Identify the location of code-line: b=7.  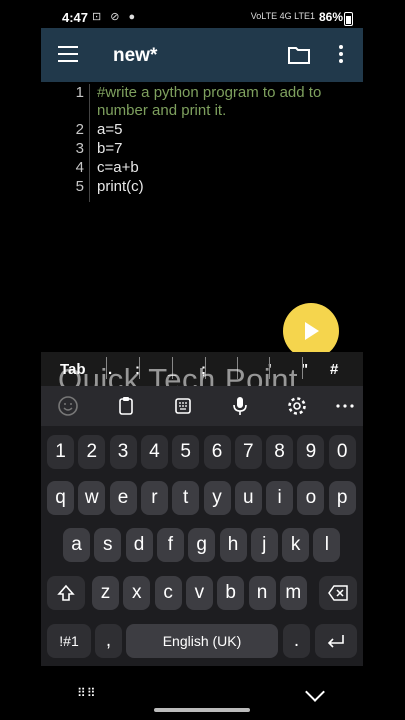
(110, 148).